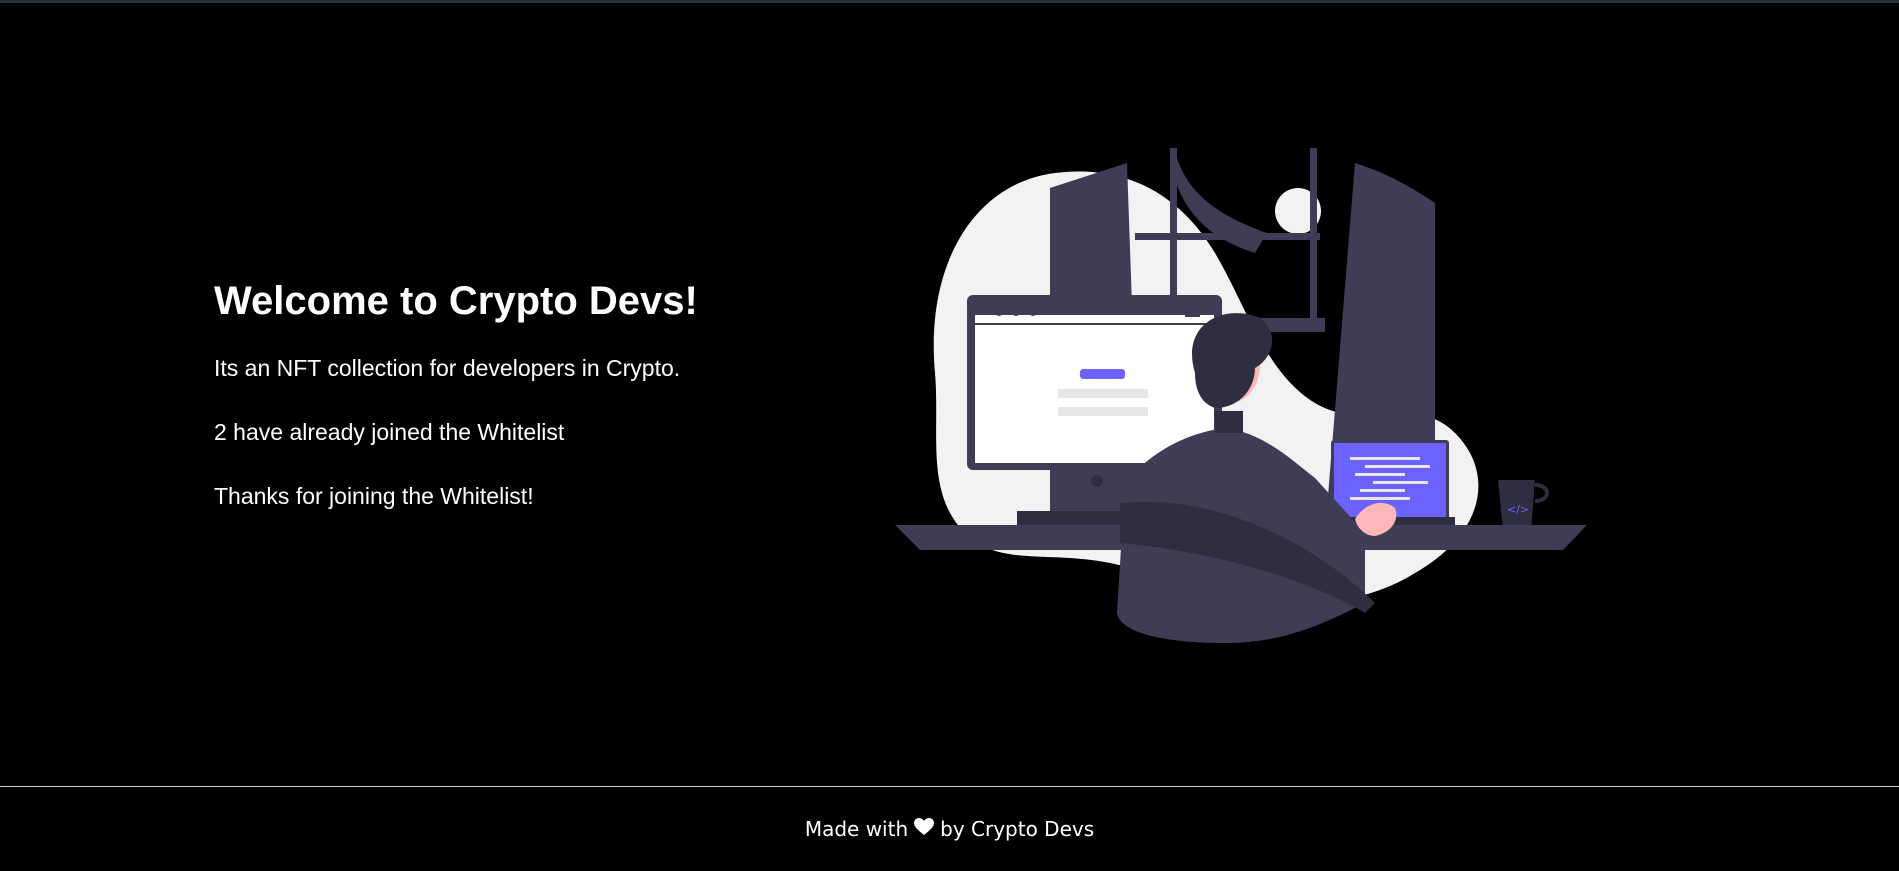 This screenshot has height=871, width=1899. Describe the element at coordinates (1017, 829) in the screenshot. I see `footer-suffix: by Crypto Devs` at that location.